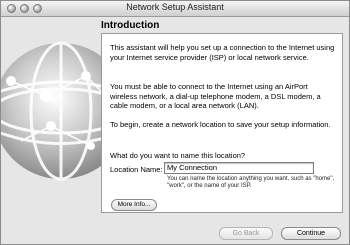 The width and height of the screenshot is (350, 245). What do you see at coordinates (130, 25) in the screenshot?
I see `section-title: Introduction` at bounding box center [130, 25].